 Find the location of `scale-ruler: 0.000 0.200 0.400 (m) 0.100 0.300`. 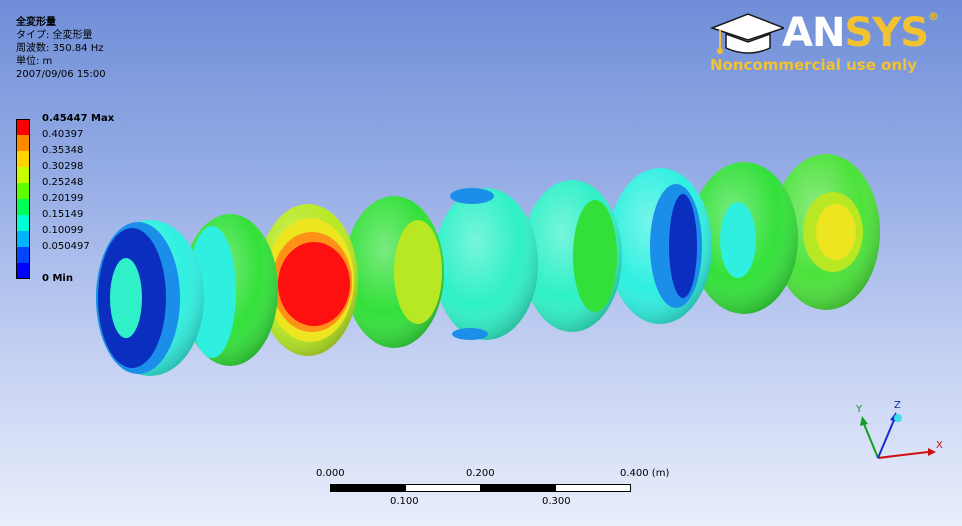

scale-ruler: 0.000 0.200 0.400 (m) 0.100 0.300 is located at coordinates (484, 491).